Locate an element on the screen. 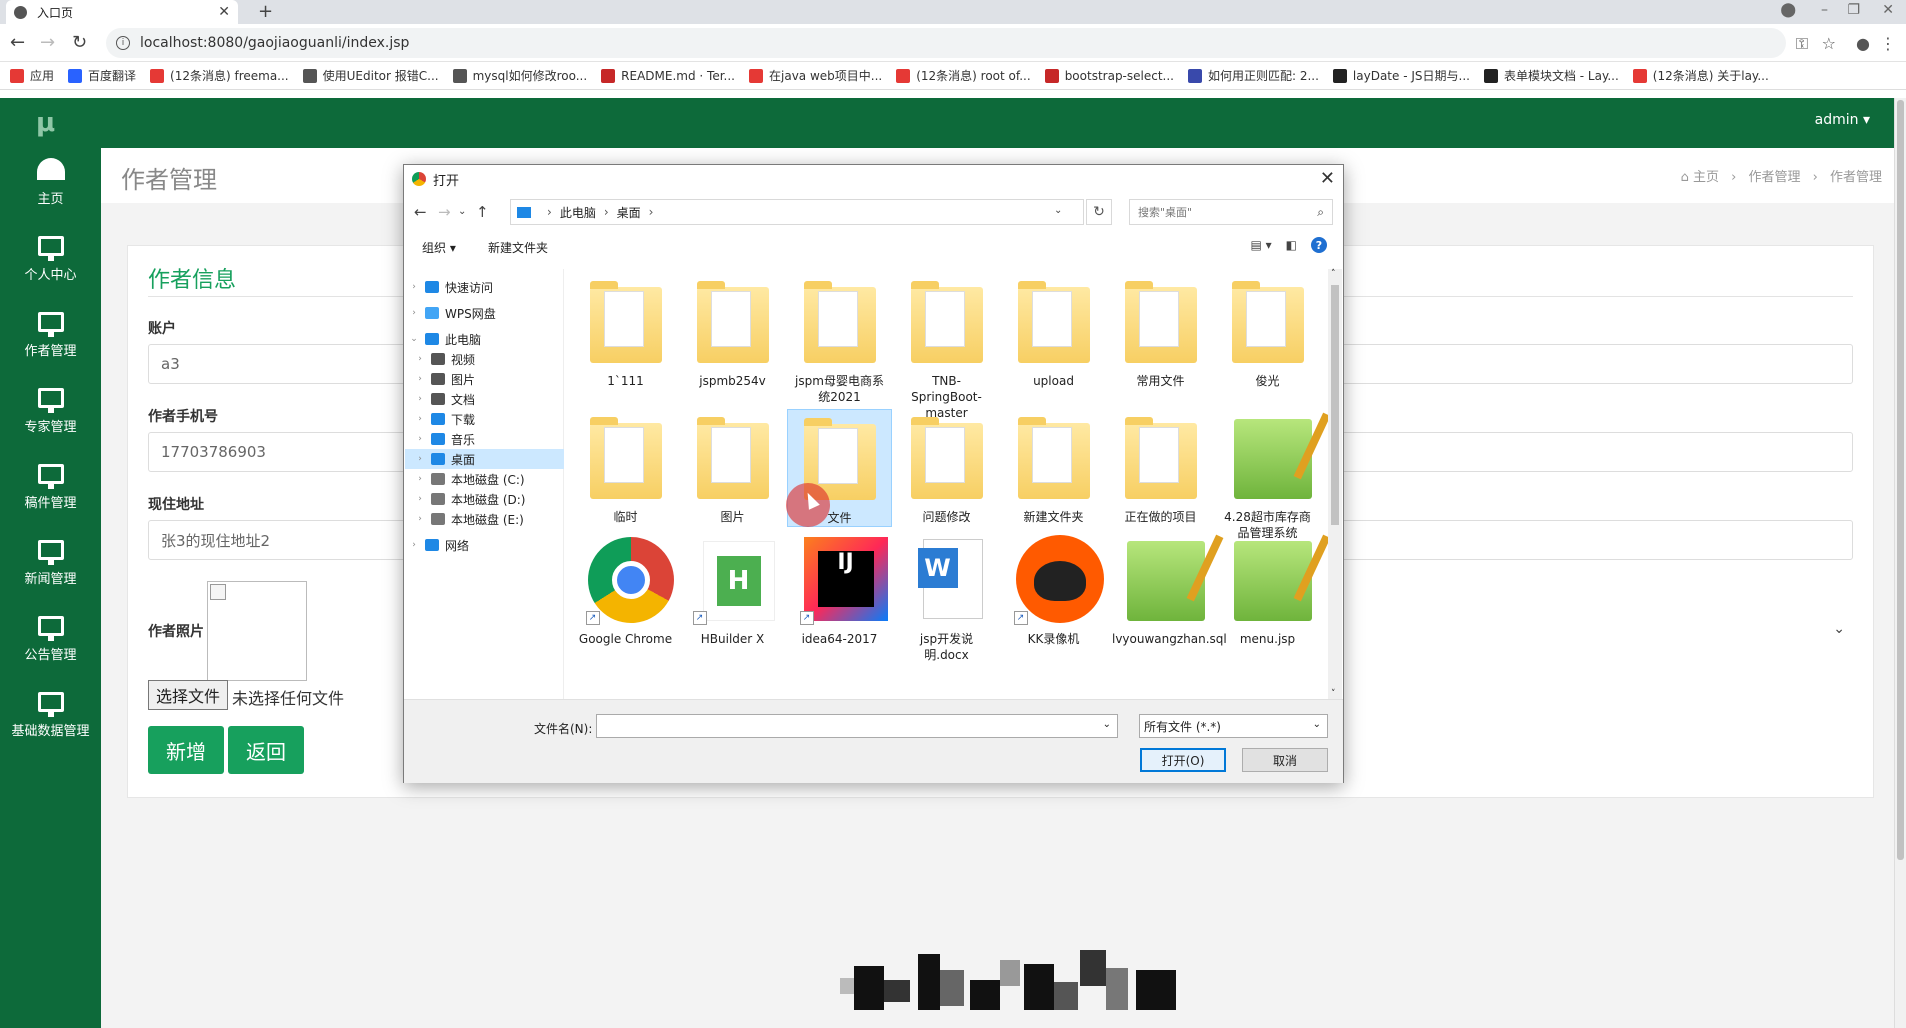 This screenshot has width=1906, height=1028. nav-item: › 桌面 is located at coordinates (484, 459).